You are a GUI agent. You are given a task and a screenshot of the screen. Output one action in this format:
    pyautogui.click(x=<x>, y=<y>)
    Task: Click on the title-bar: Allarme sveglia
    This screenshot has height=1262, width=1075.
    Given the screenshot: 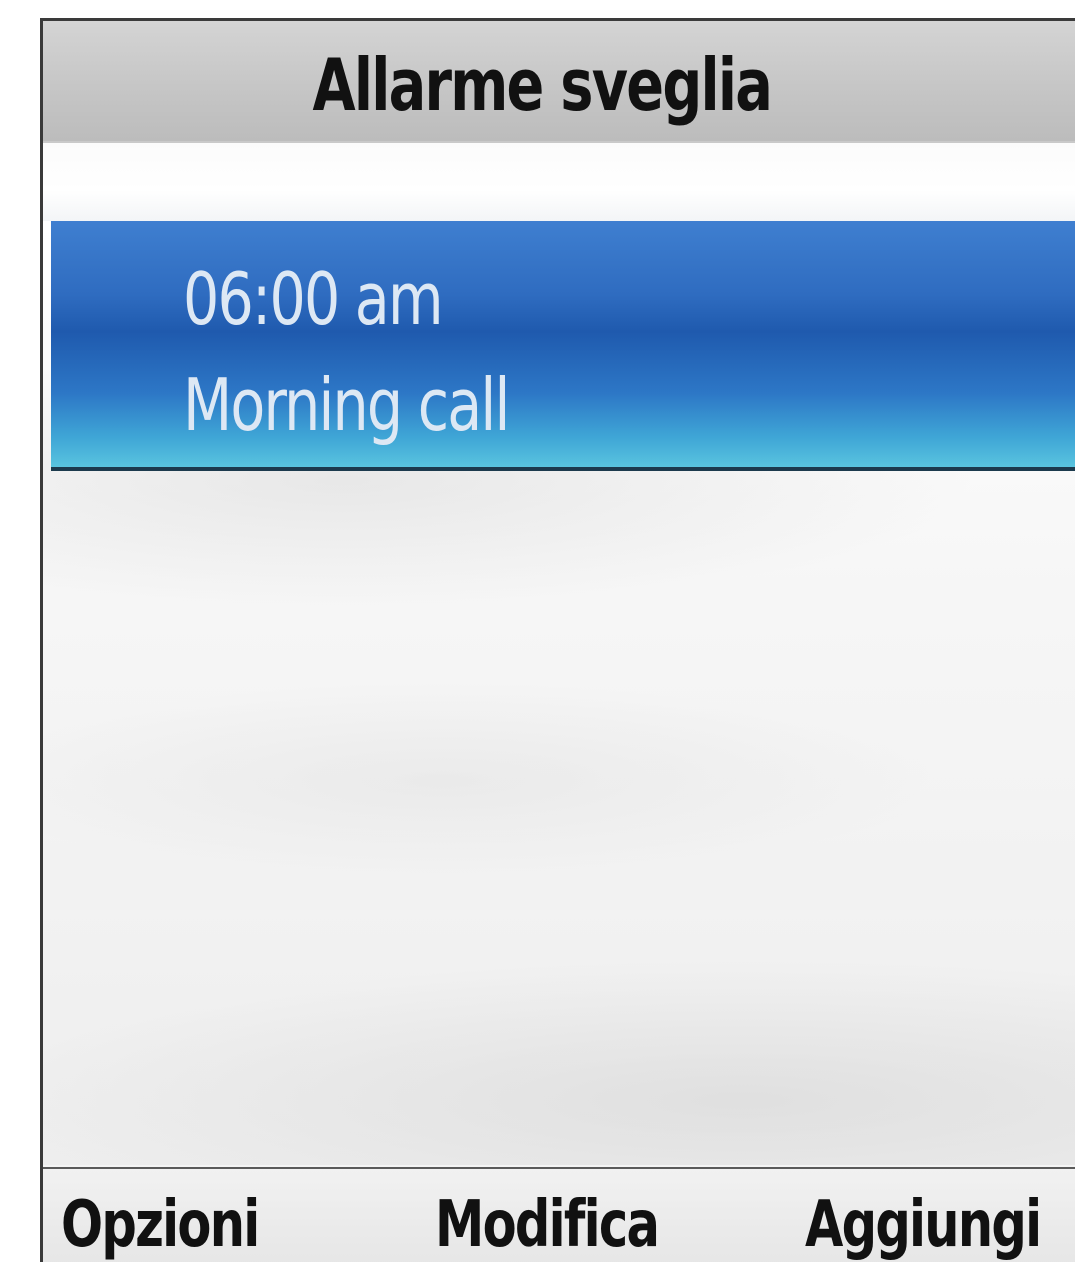 What is the action you would take?
    pyautogui.click(x=559, y=82)
    